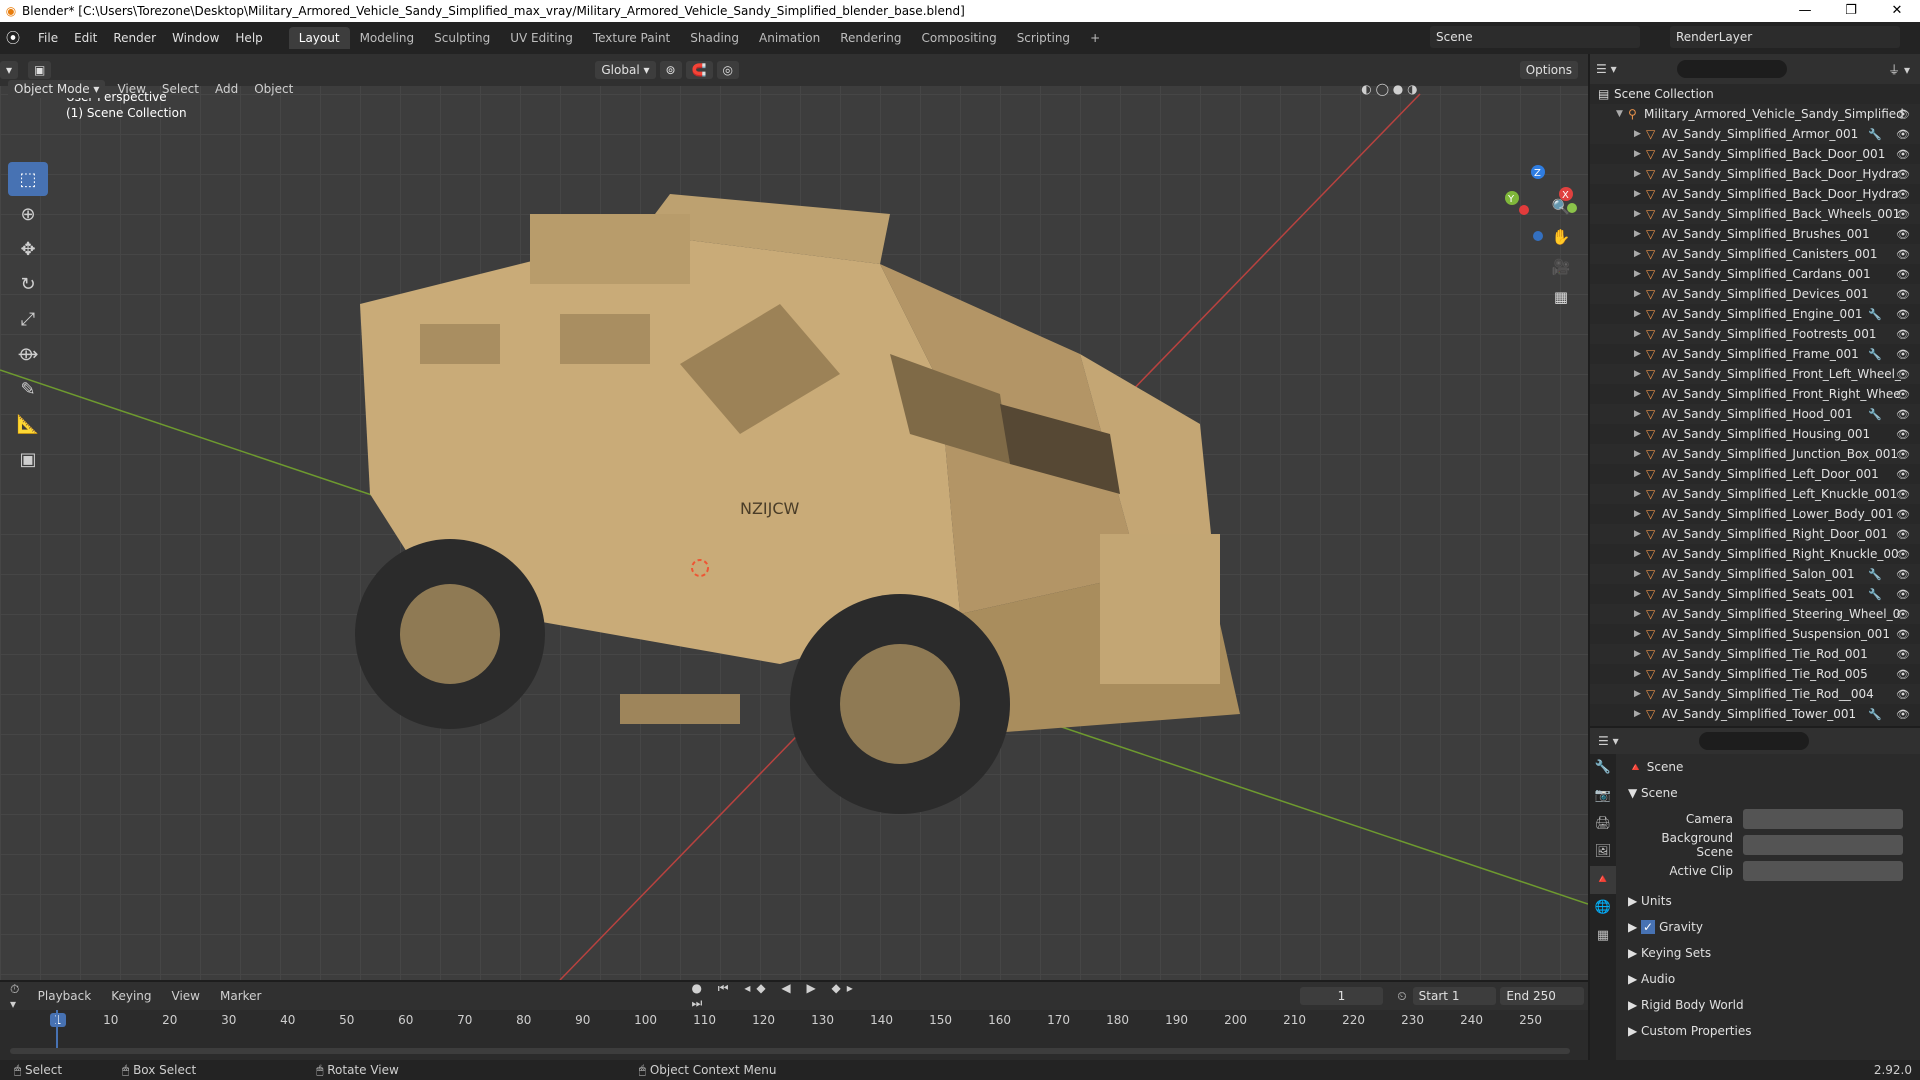 The height and width of the screenshot is (1080, 1920). I want to click on snap-icon: 🧲, so click(699, 70).